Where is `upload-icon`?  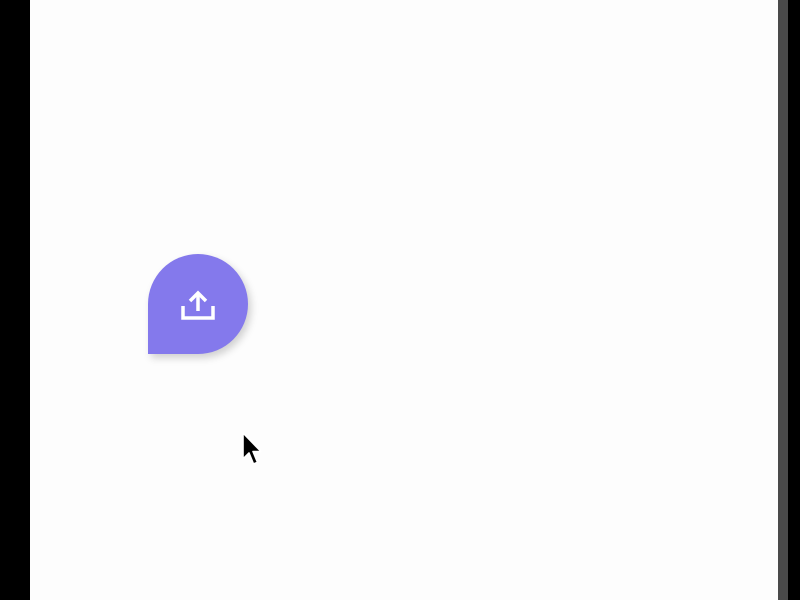
upload-icon is located at coordinates (198, 305).